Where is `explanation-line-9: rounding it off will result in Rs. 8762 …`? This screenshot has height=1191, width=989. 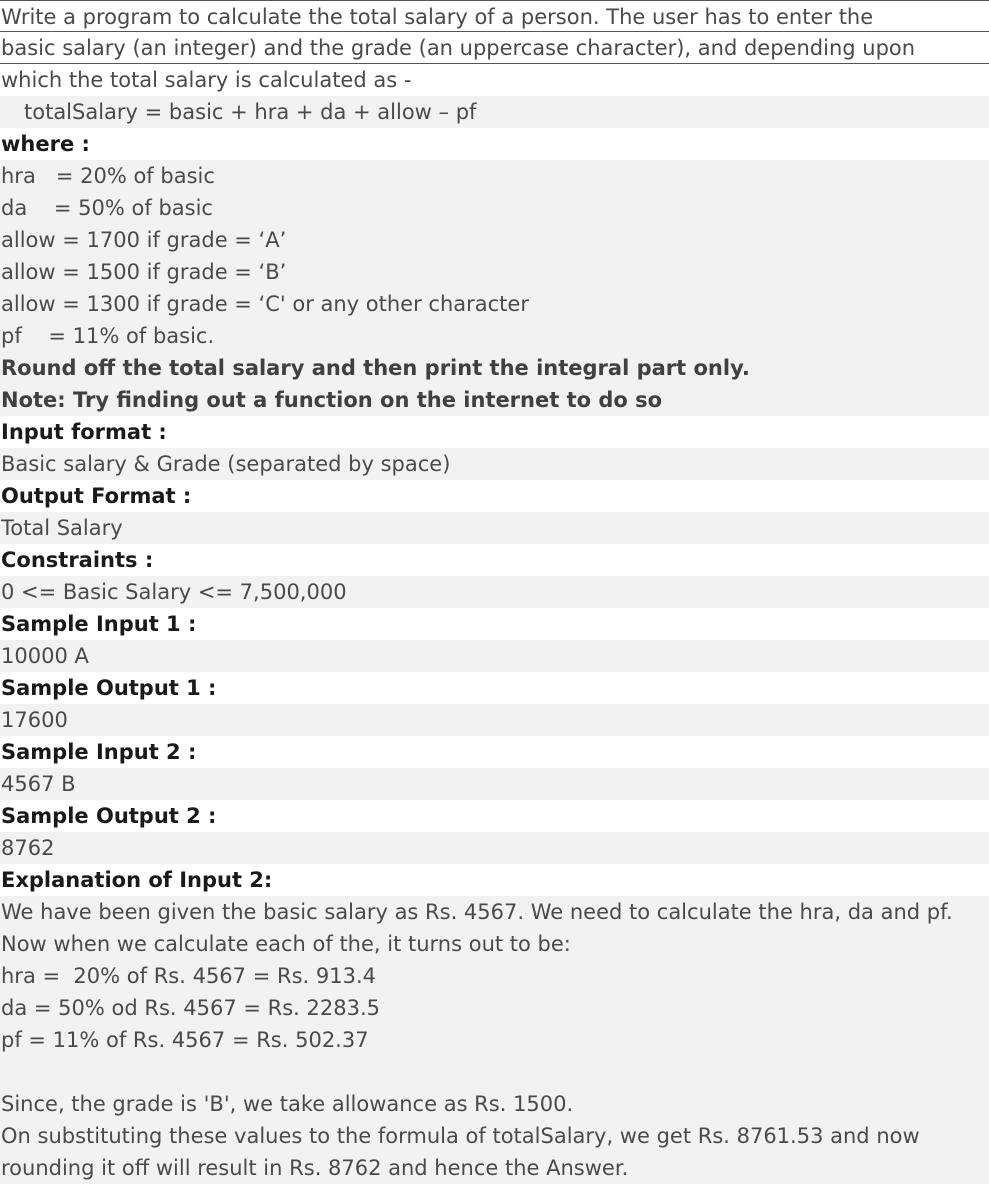
explanation-line-9: rounding it off will result in Rs. 8762 … is located at coordinates (494, 1168).